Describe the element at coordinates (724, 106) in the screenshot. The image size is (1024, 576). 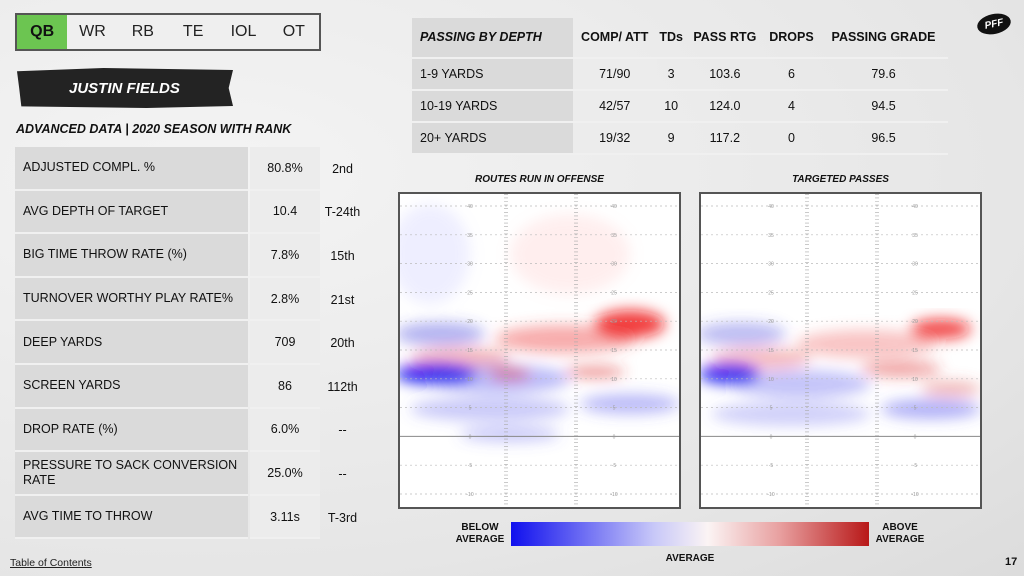
I see `table-cell: 124.0` at that location.